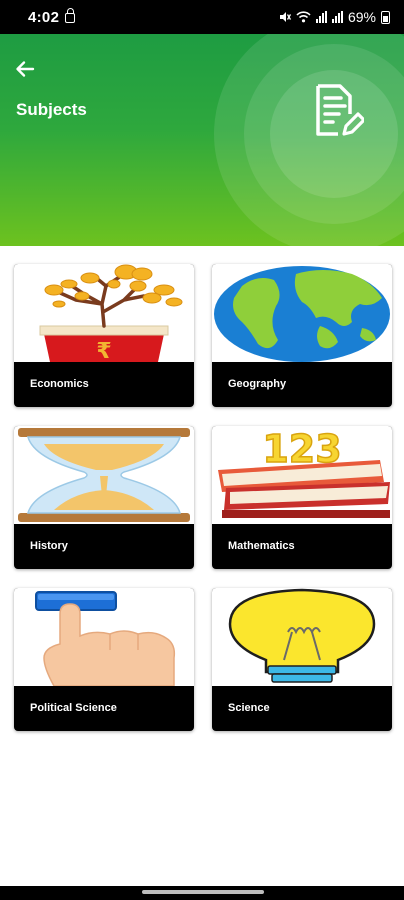 This screenshot has width=404, height=900. Describe the element at coordinates (104, 475) in the screenshot. I see `hourglass-icon` at that location.